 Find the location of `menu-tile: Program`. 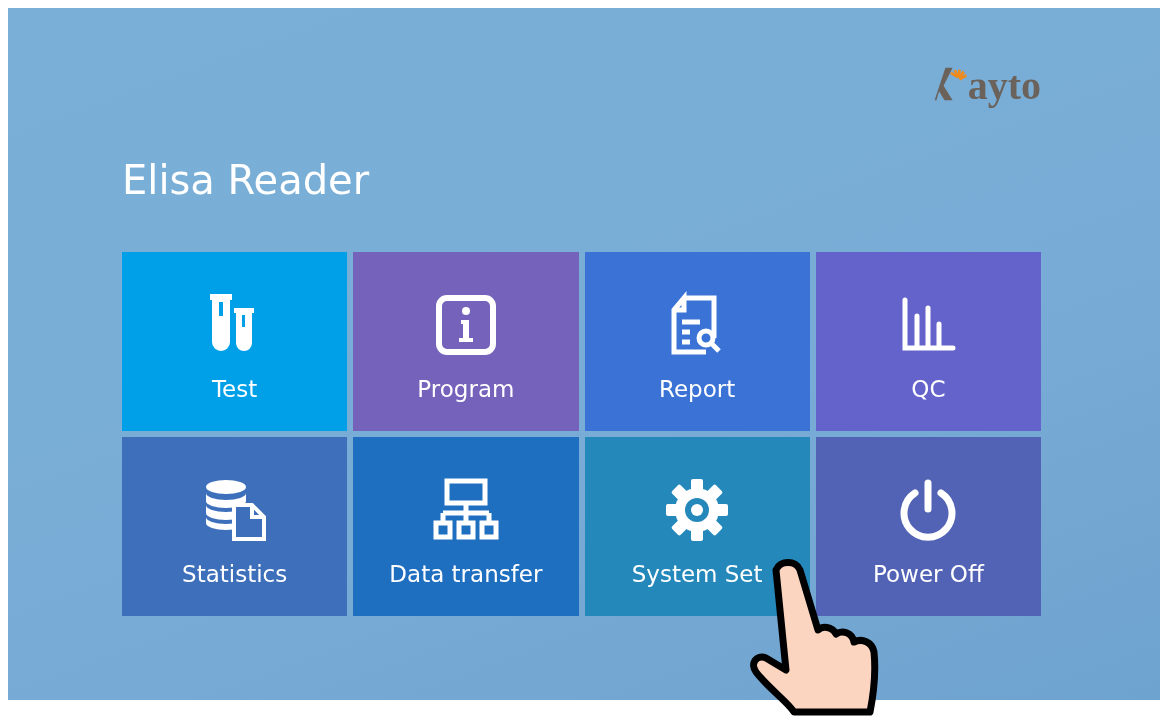

menu-tile: Program is located at coordinates (466, 341).